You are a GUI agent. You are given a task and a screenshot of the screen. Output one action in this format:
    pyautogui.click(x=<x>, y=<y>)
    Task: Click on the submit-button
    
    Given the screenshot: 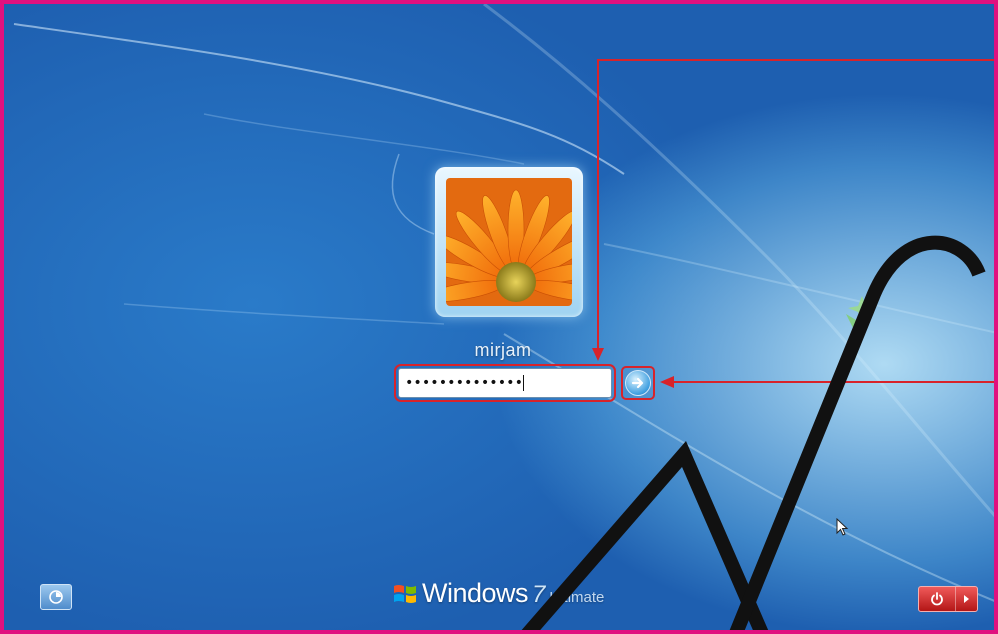 What is the action you would take?
    pyautogui.click(x=638, y=383)
    